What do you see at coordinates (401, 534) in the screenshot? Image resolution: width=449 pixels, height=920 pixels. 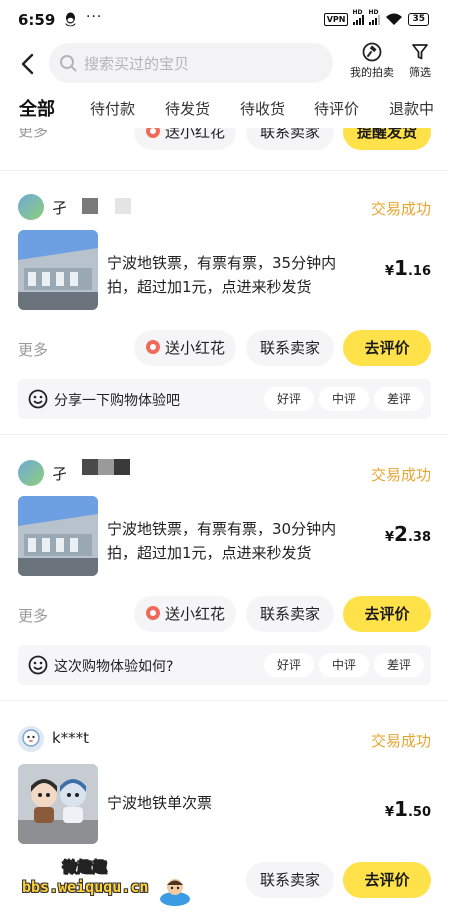 I see `price-integer: 2` at bounding box center [401, 534].